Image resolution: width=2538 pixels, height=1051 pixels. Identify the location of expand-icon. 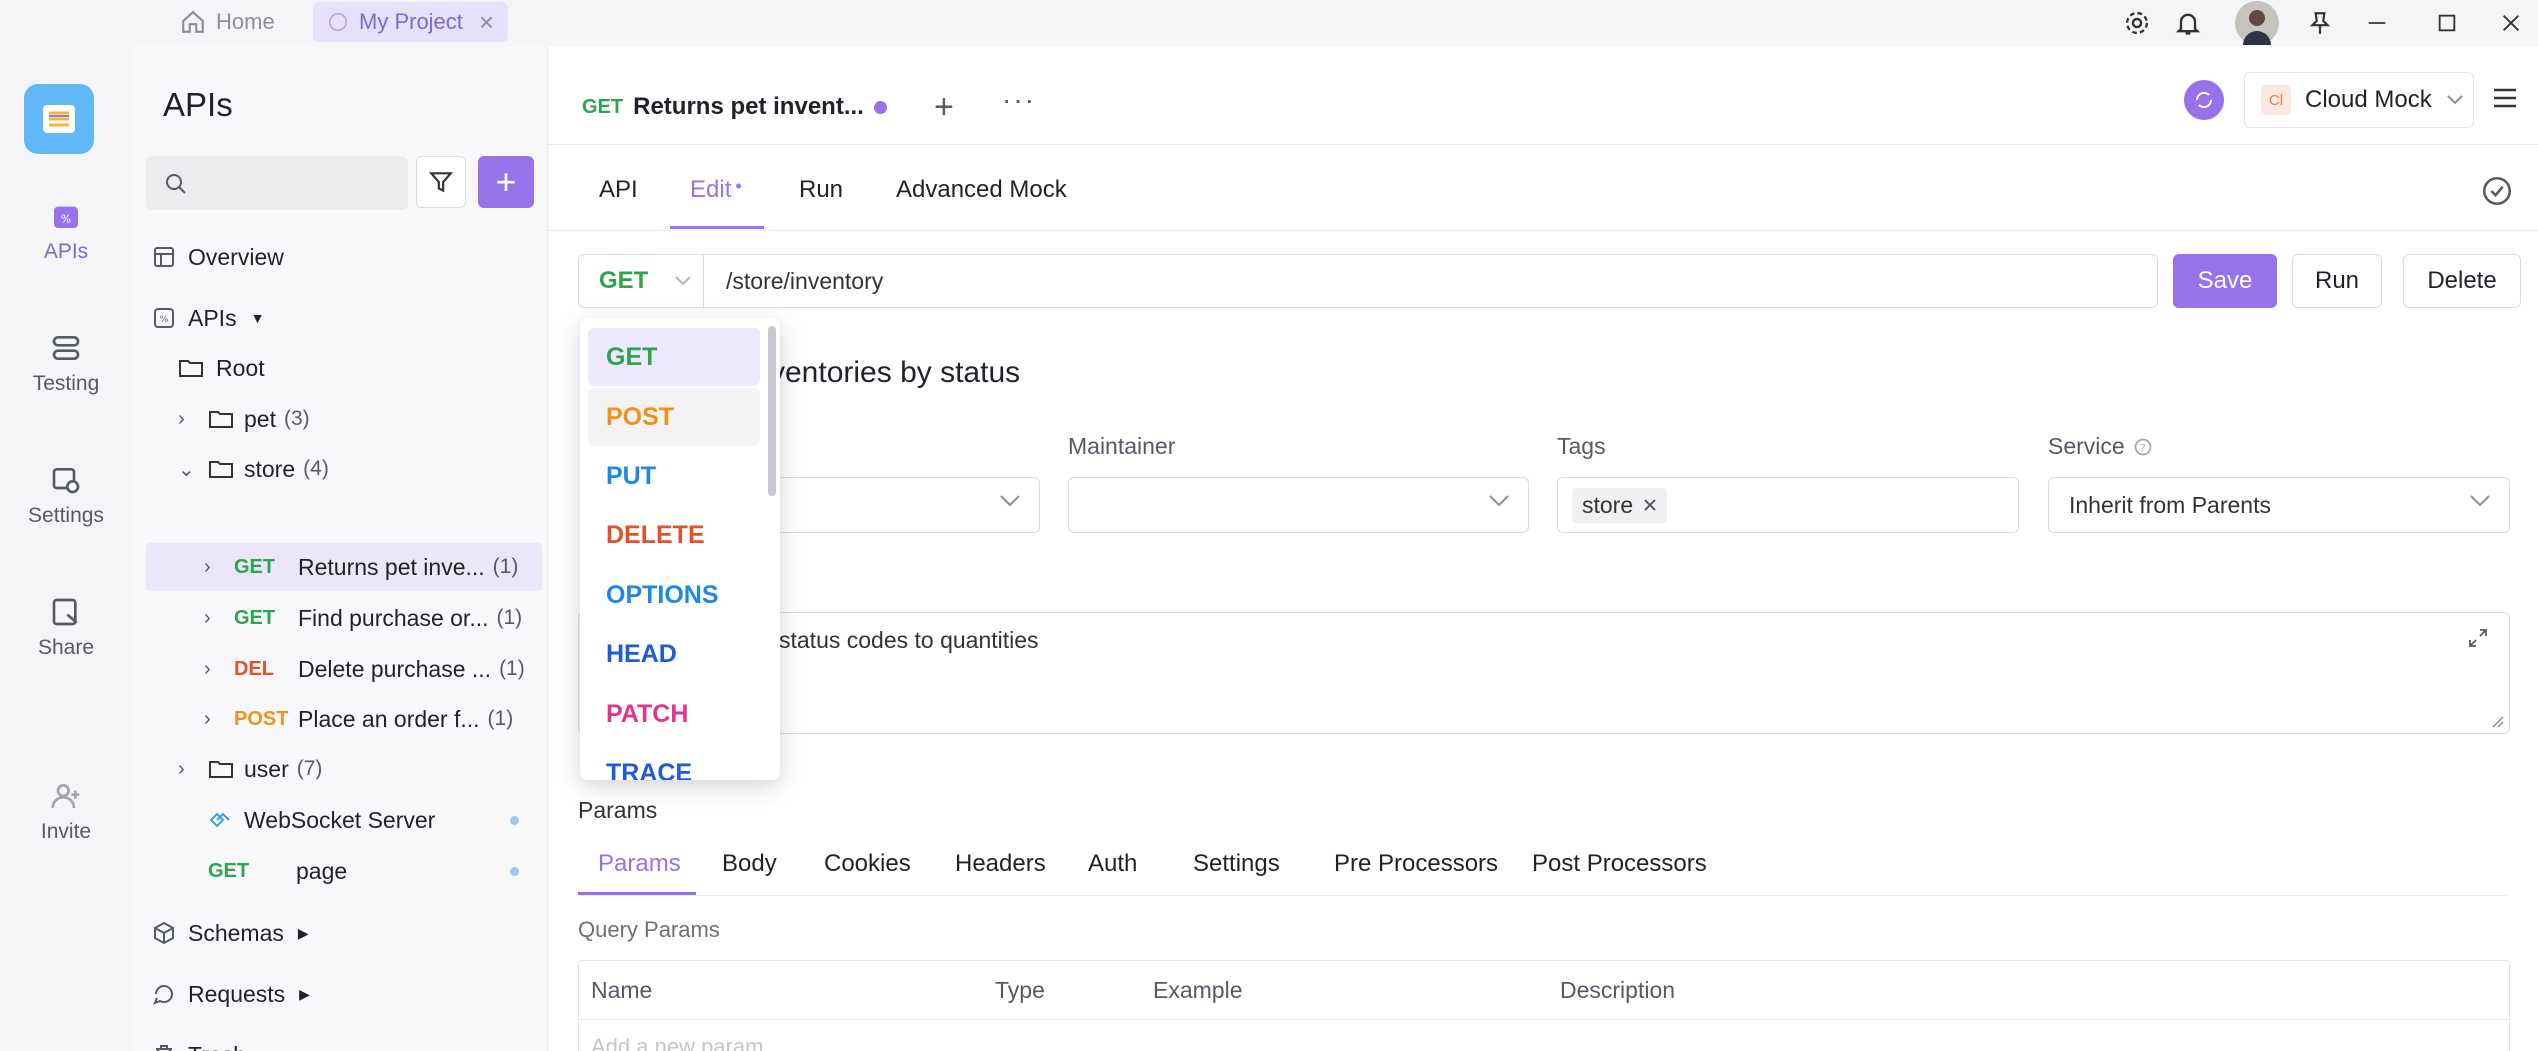
(2478, 638).